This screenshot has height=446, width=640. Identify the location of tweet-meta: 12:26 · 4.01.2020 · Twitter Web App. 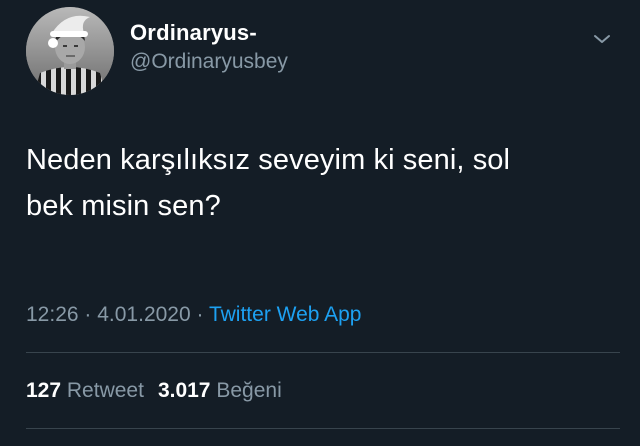
(194, 315).